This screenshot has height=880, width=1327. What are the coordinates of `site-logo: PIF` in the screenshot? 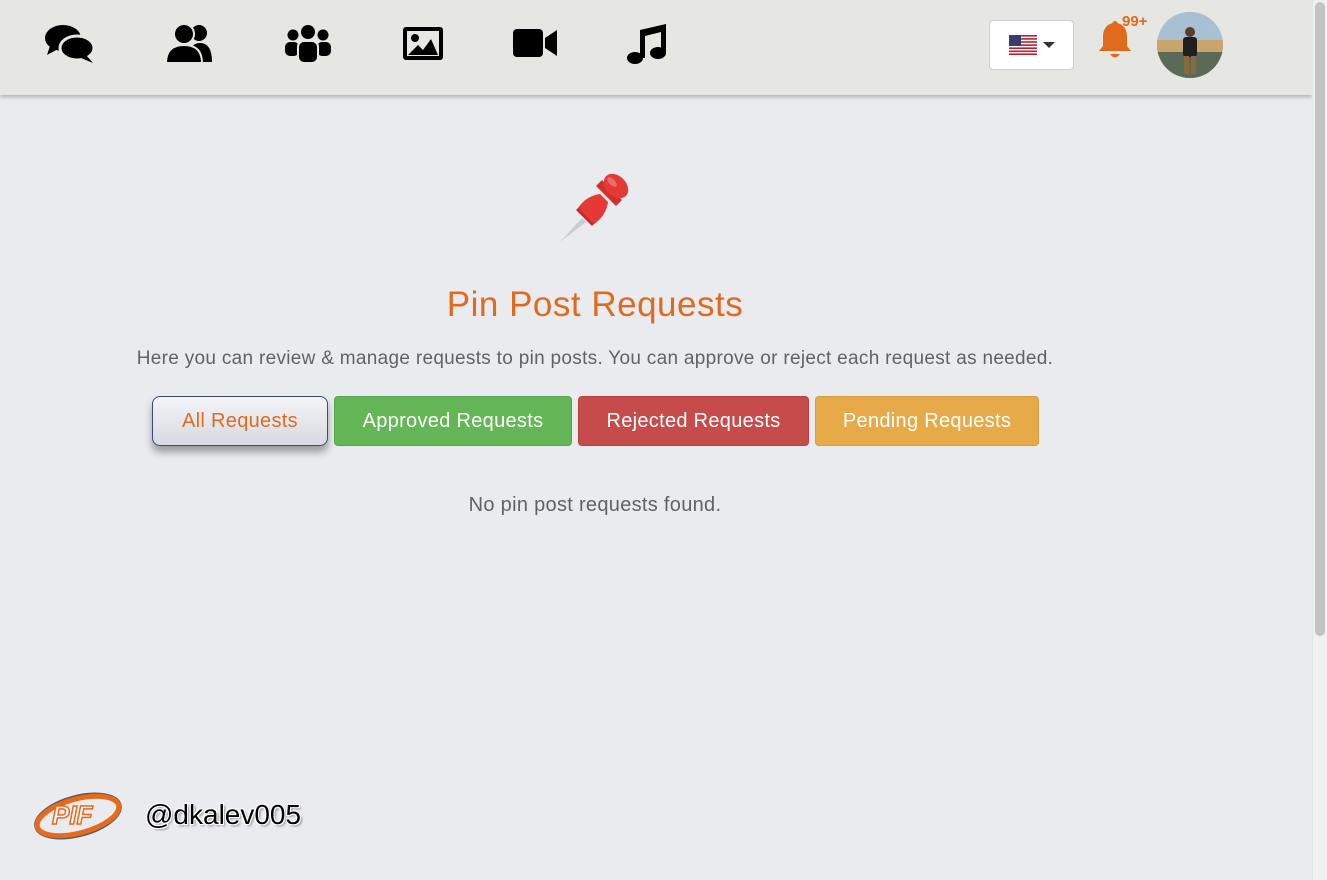 It's located at (78, 816).